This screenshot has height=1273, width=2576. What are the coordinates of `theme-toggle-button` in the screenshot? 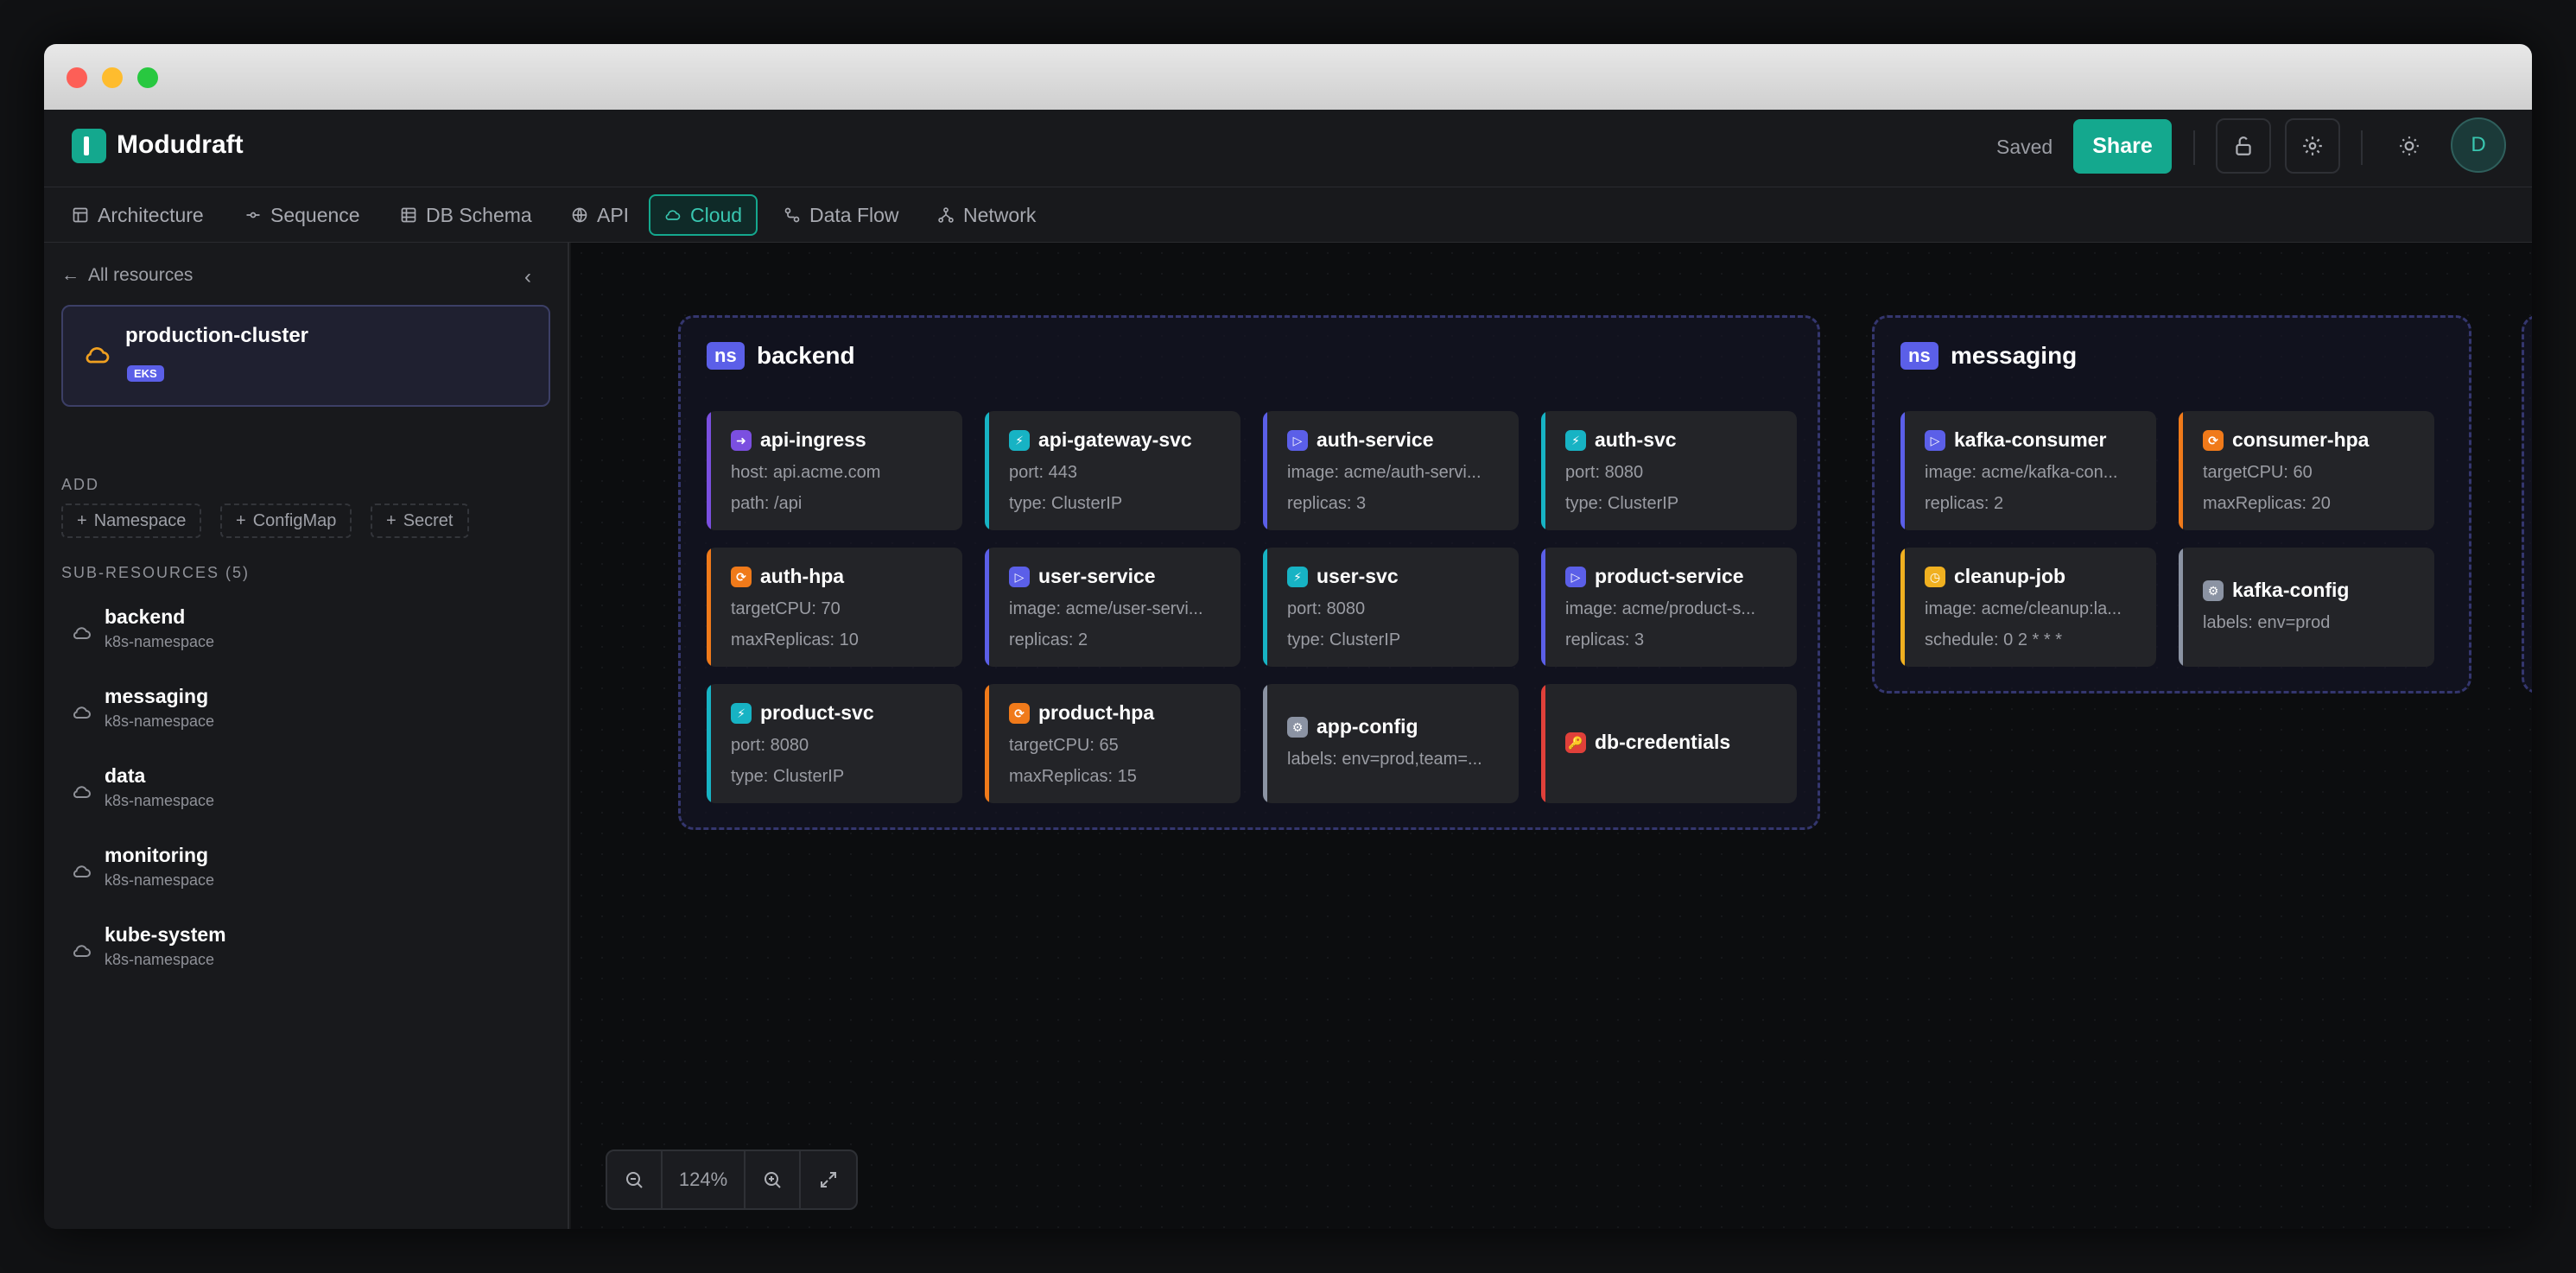 It's located at (2409, 146).